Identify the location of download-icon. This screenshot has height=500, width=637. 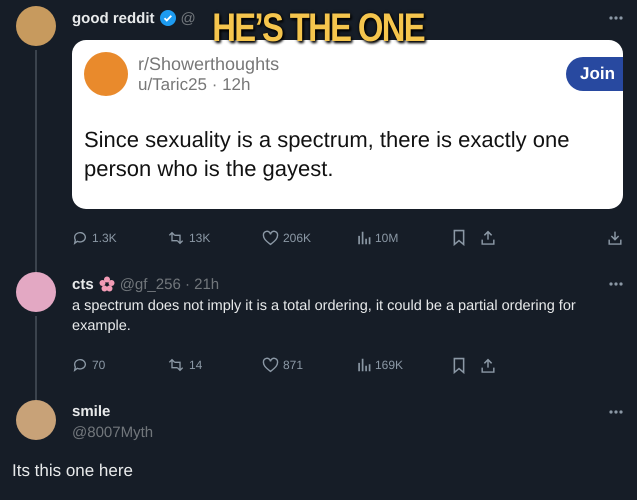
(615, 237).